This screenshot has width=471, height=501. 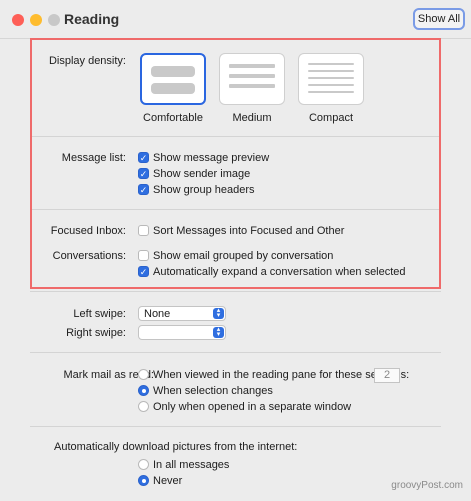 I want to click on display-density-label: Display density:, so click(x=87, y=61).